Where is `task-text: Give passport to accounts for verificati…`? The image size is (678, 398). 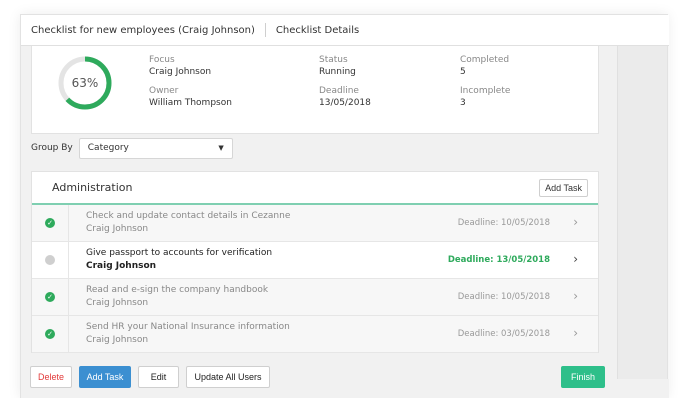
task-text: Give passport to accounts for verificati… is located at coordinates (179, 260).